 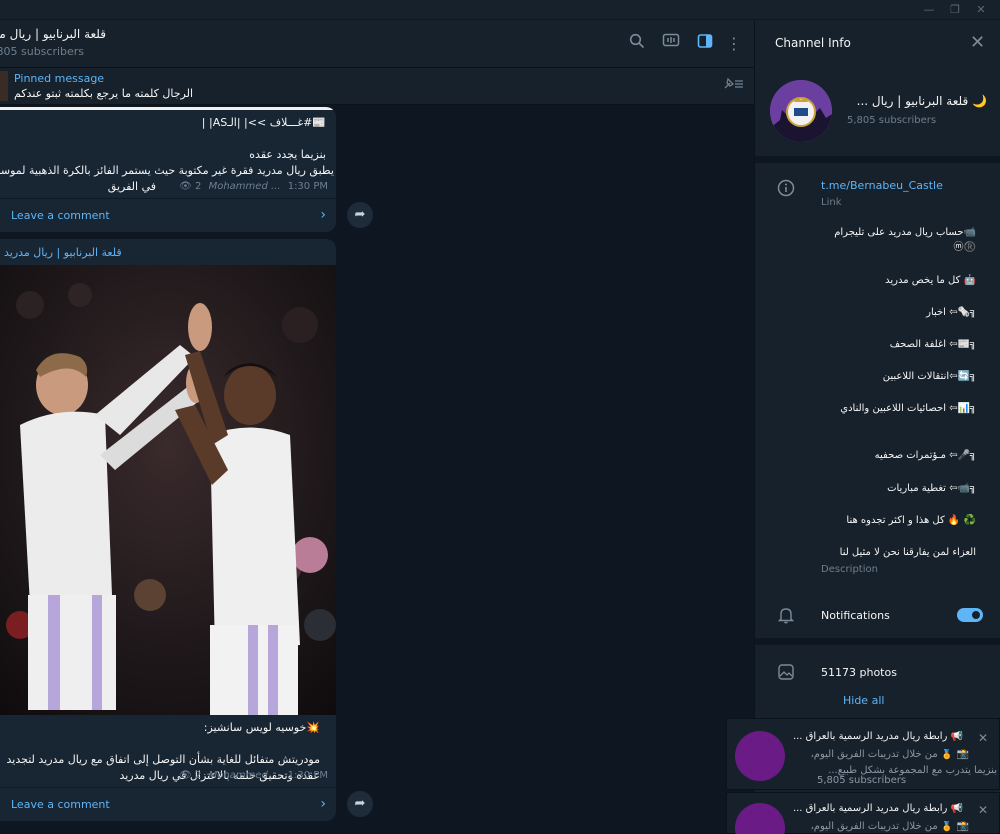 I want to click on restore-icon: ❐, so click(x=955, y=10).